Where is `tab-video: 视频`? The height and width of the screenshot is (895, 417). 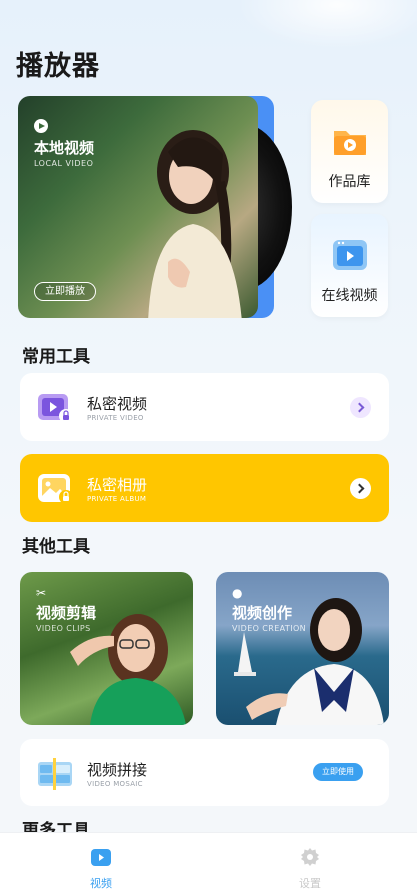 tab-video: 视频 is located at coordinates (101, 864).